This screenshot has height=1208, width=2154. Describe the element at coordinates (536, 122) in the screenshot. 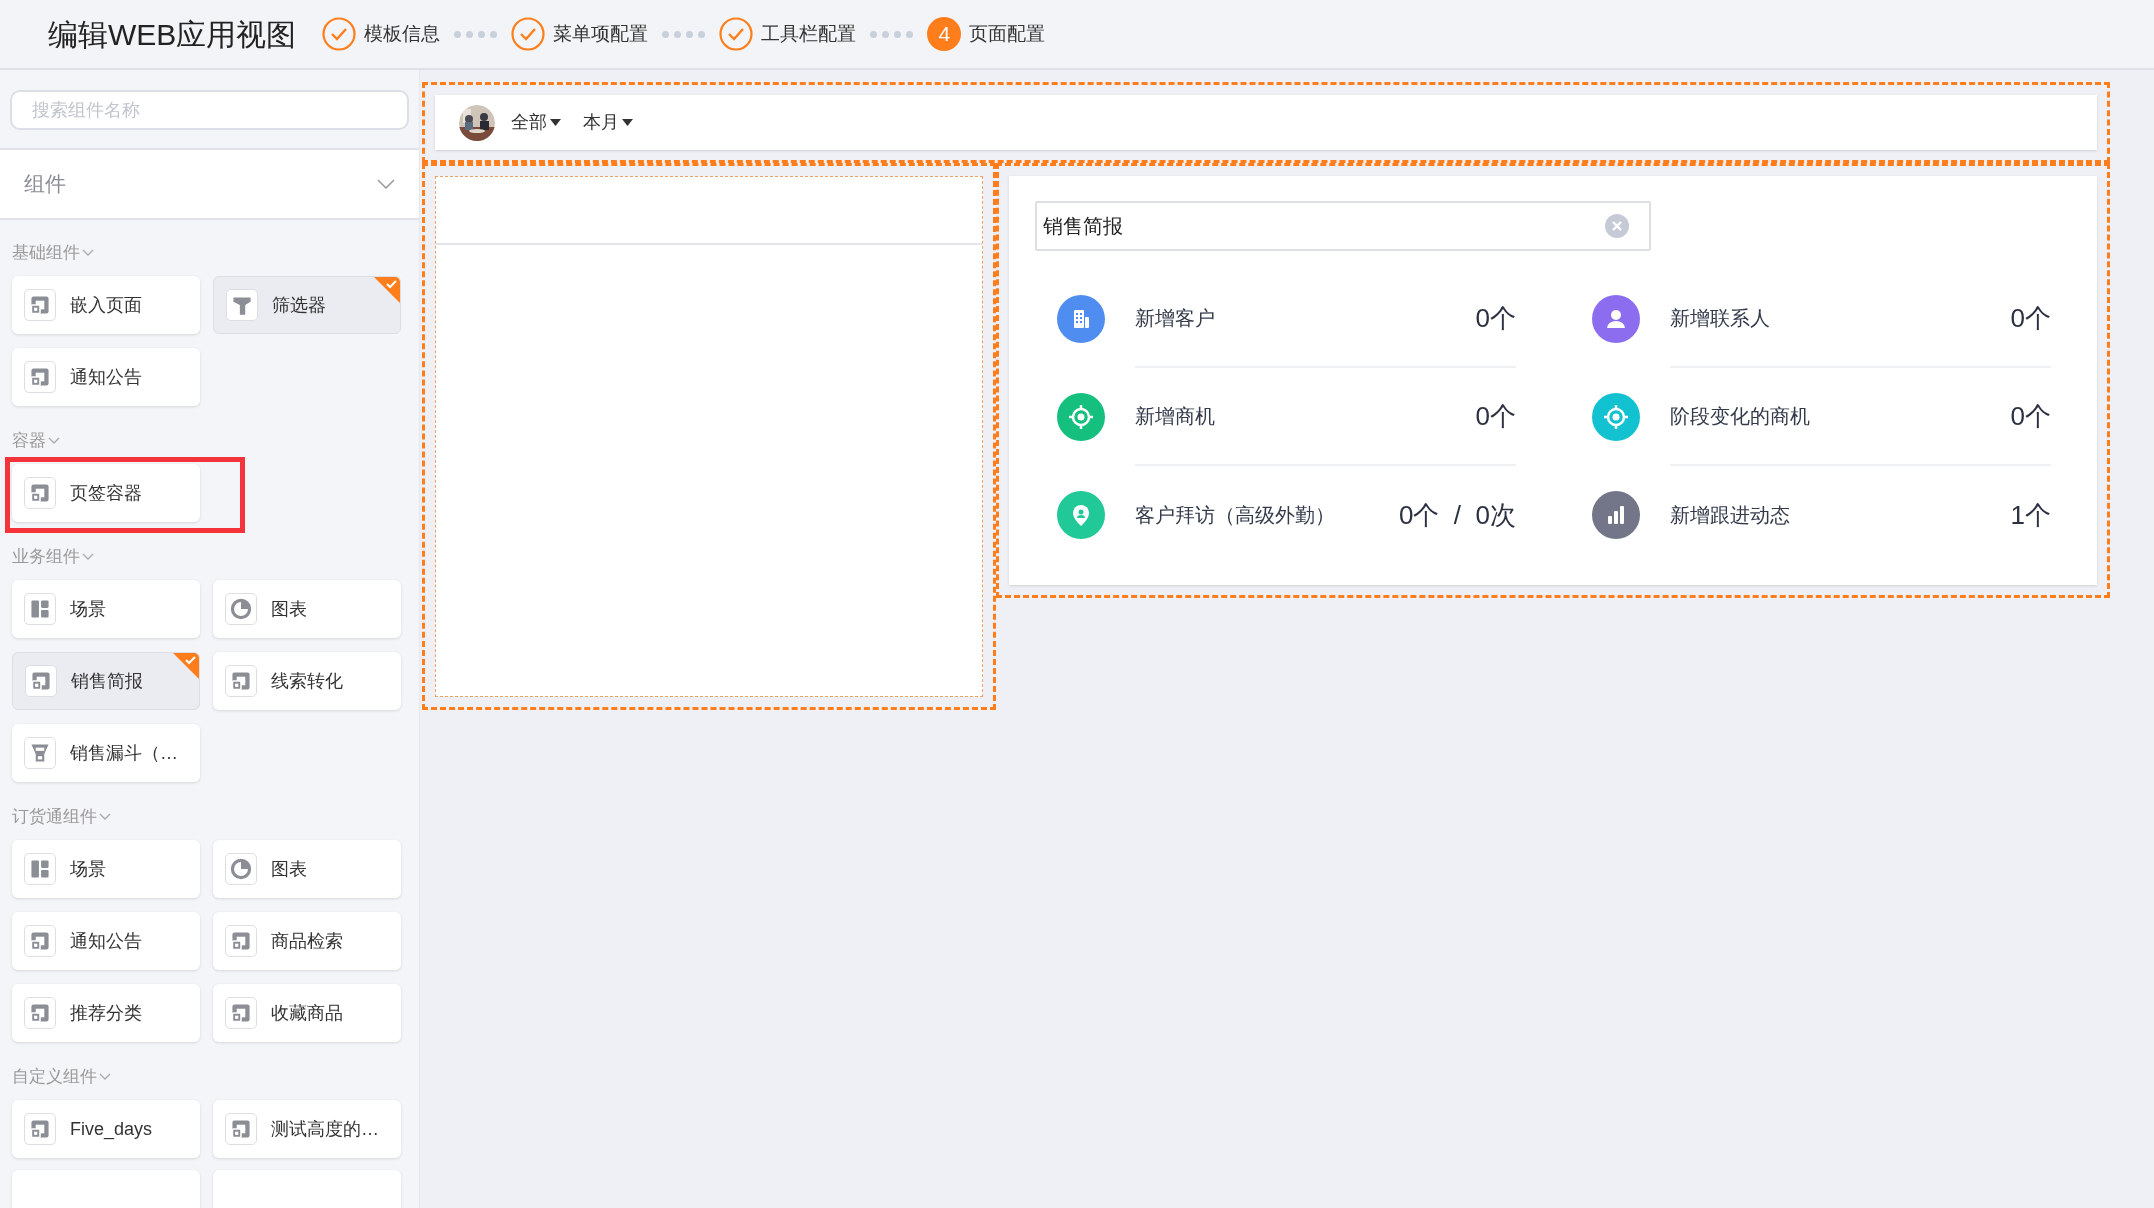

I see `filter-dropdown: 全部` at that location.